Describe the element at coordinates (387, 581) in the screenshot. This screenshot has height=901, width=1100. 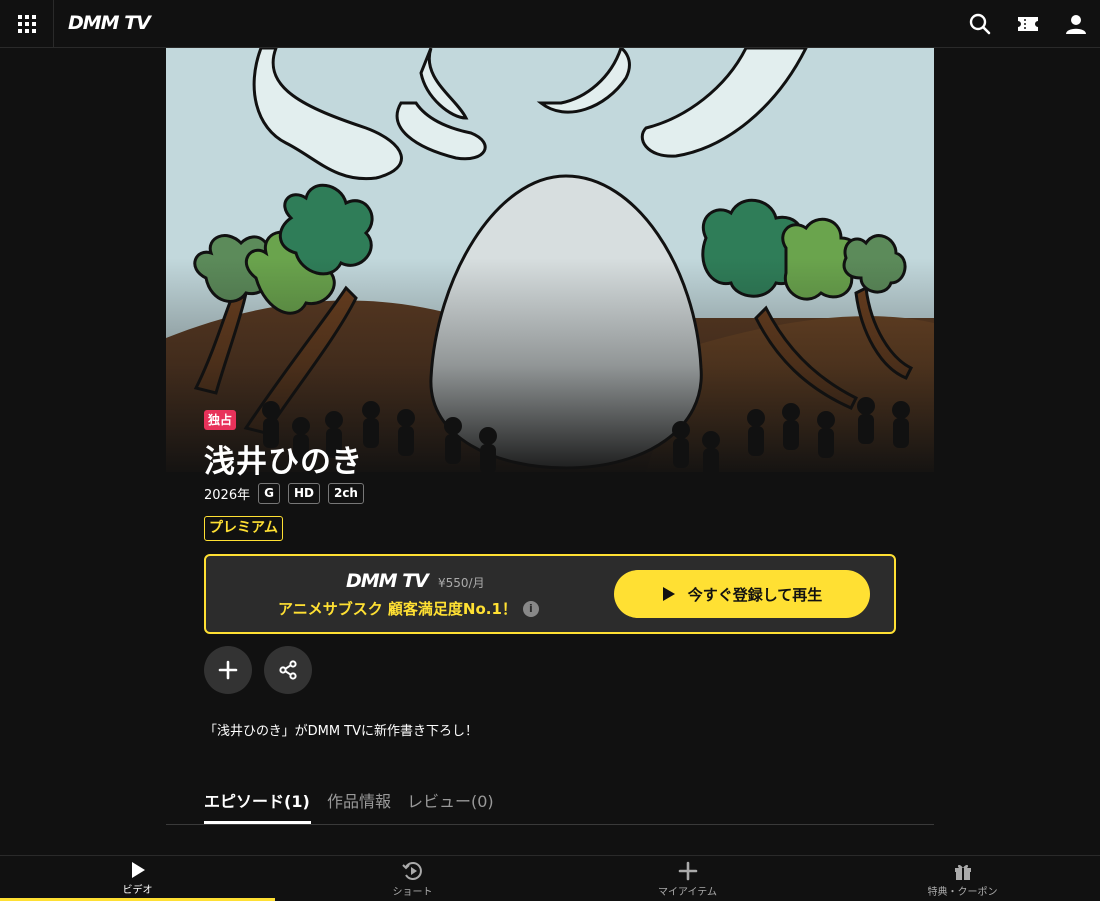
I see `subscription-logo: DMM TV` at that location.